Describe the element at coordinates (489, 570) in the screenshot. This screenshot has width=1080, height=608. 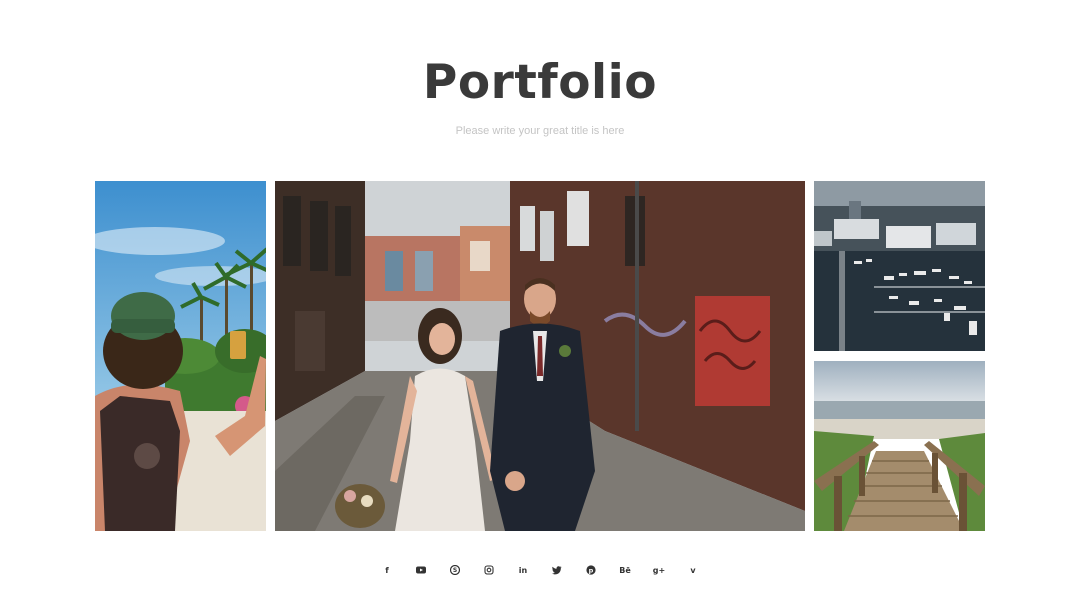
I see `instagram-icon` at that location.